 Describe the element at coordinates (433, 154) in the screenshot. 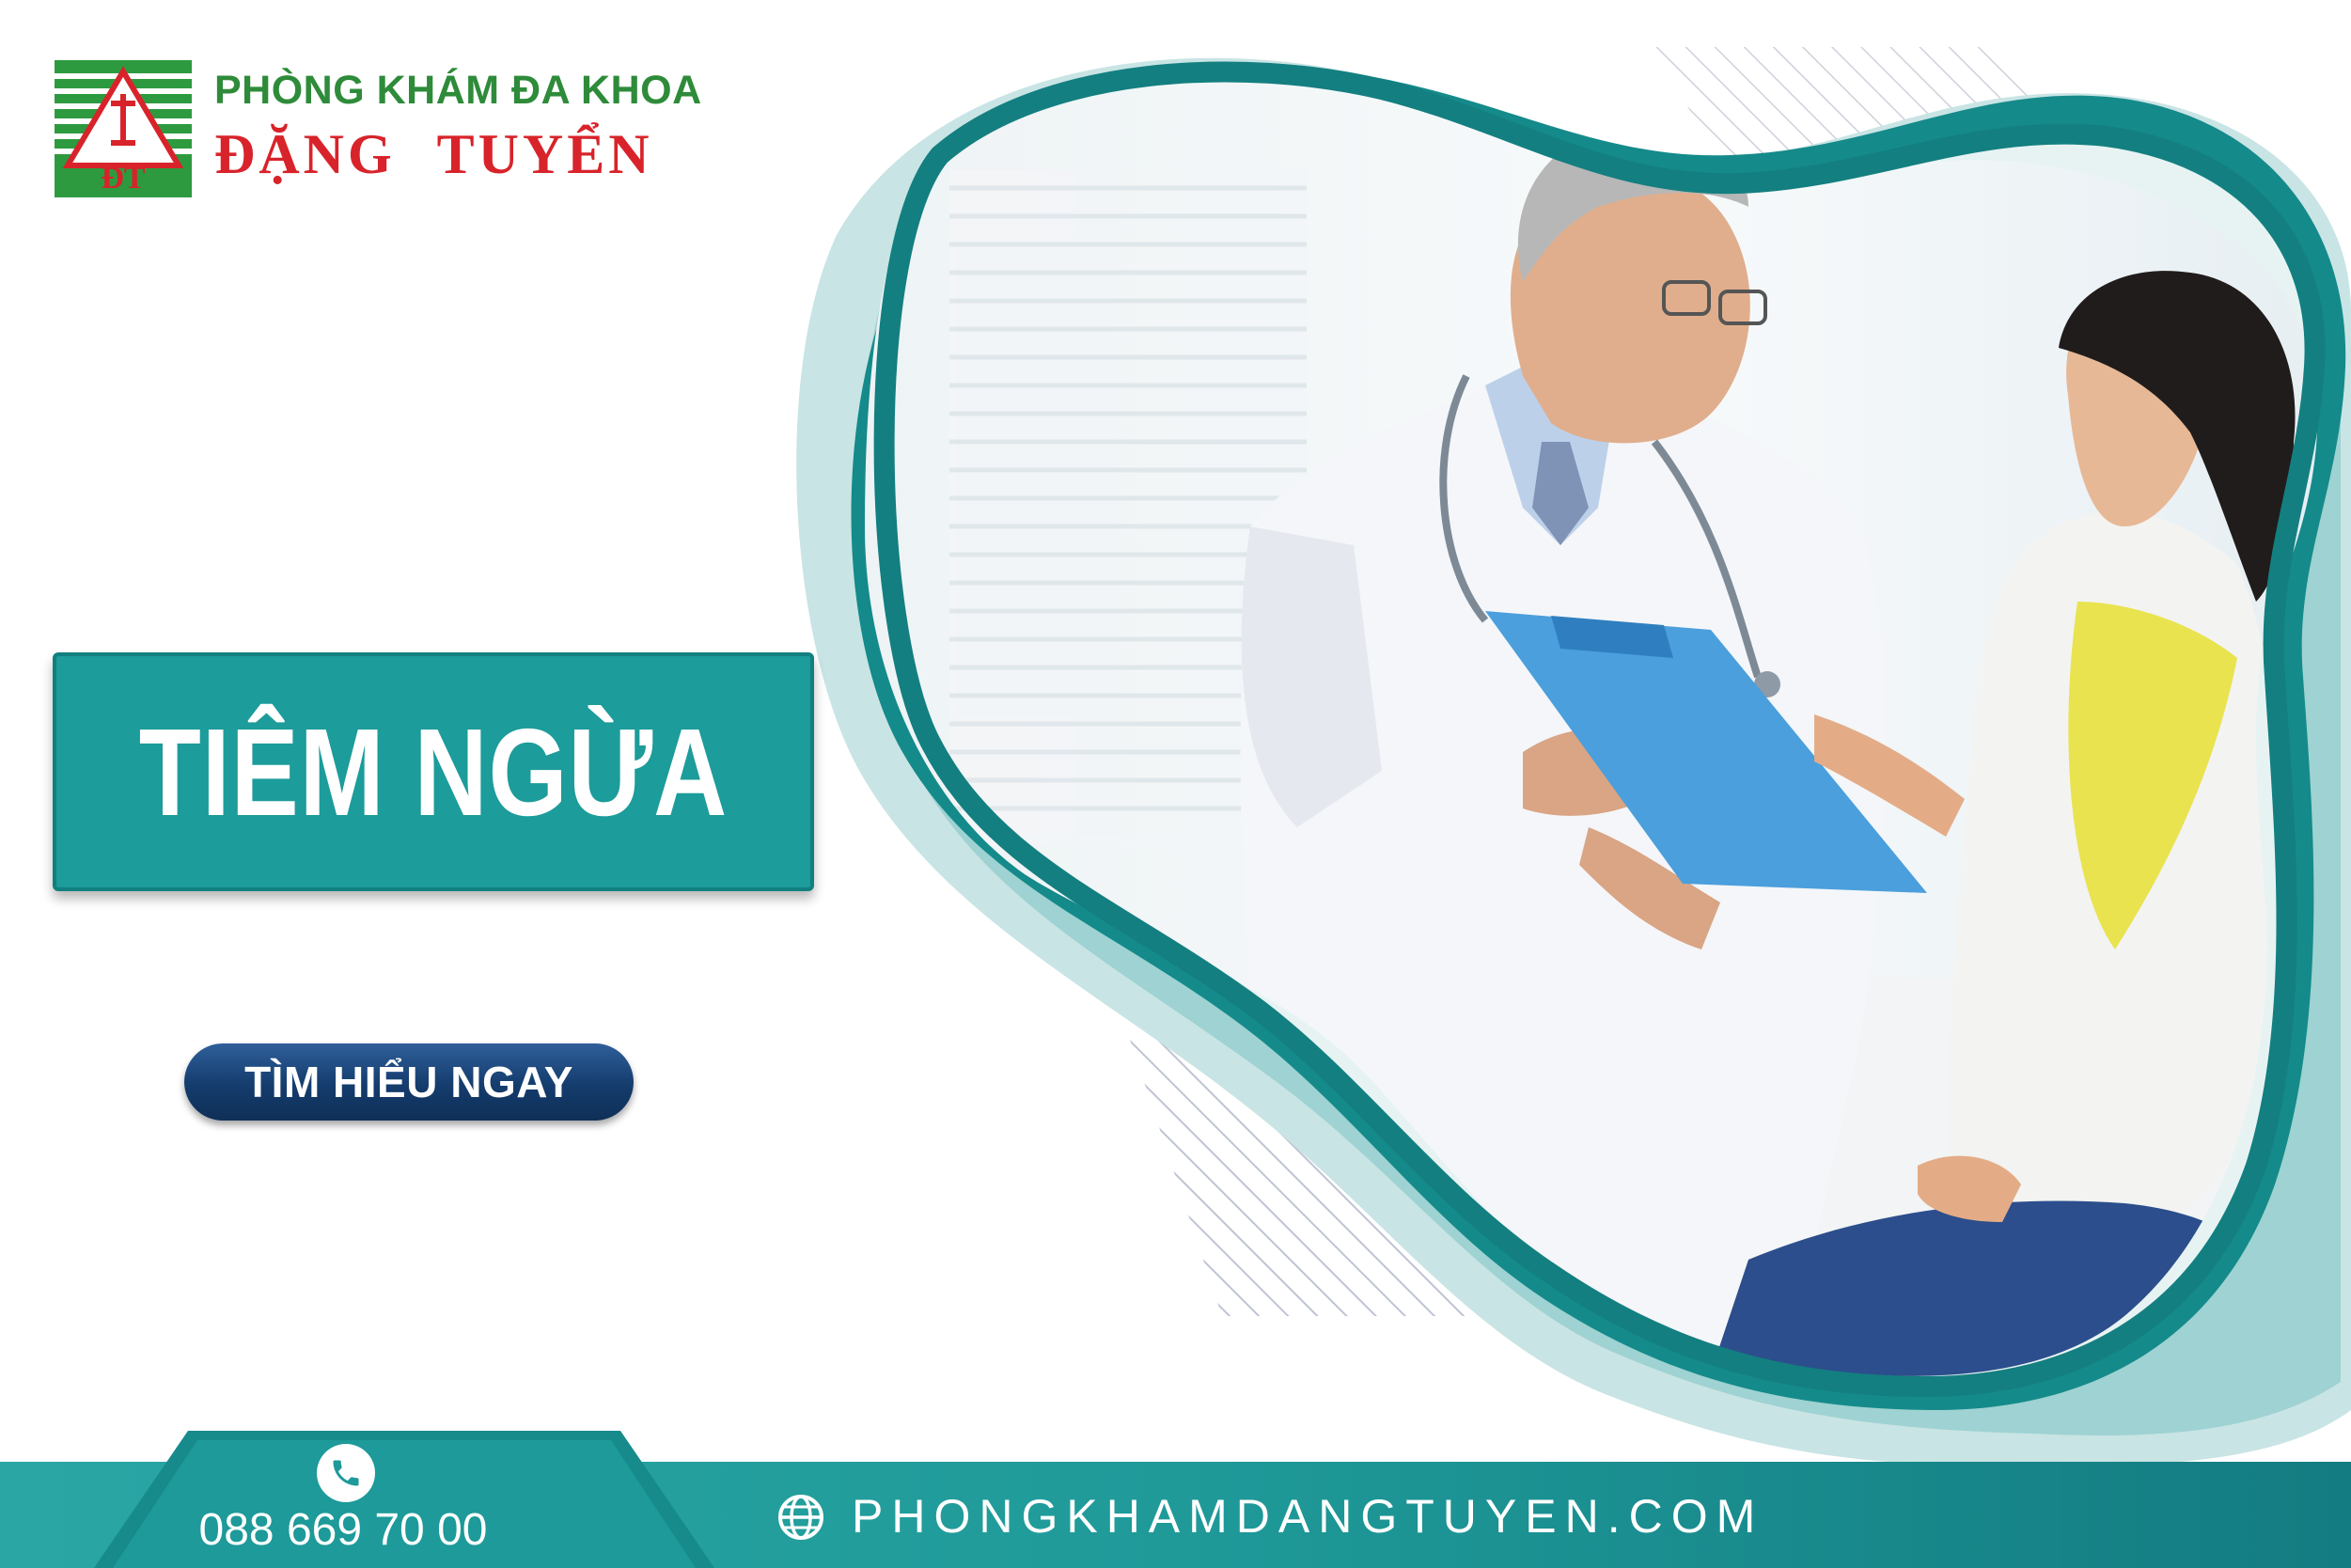

I see `clinic-name-line2: ĐẶNG TUYỂN` at that location.